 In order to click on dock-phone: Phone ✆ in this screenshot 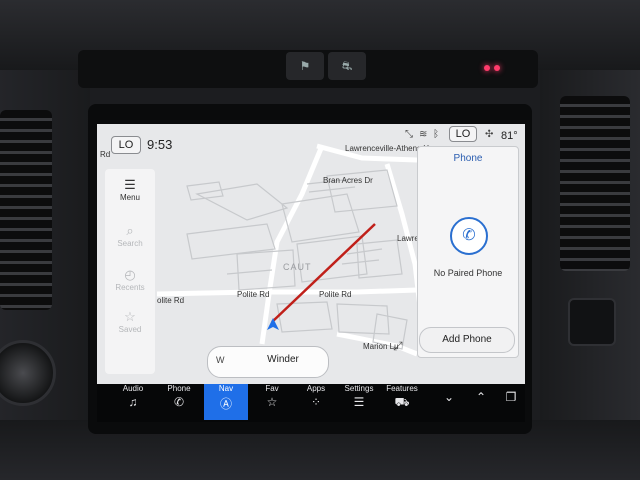, I will do `click(179, 402)`.